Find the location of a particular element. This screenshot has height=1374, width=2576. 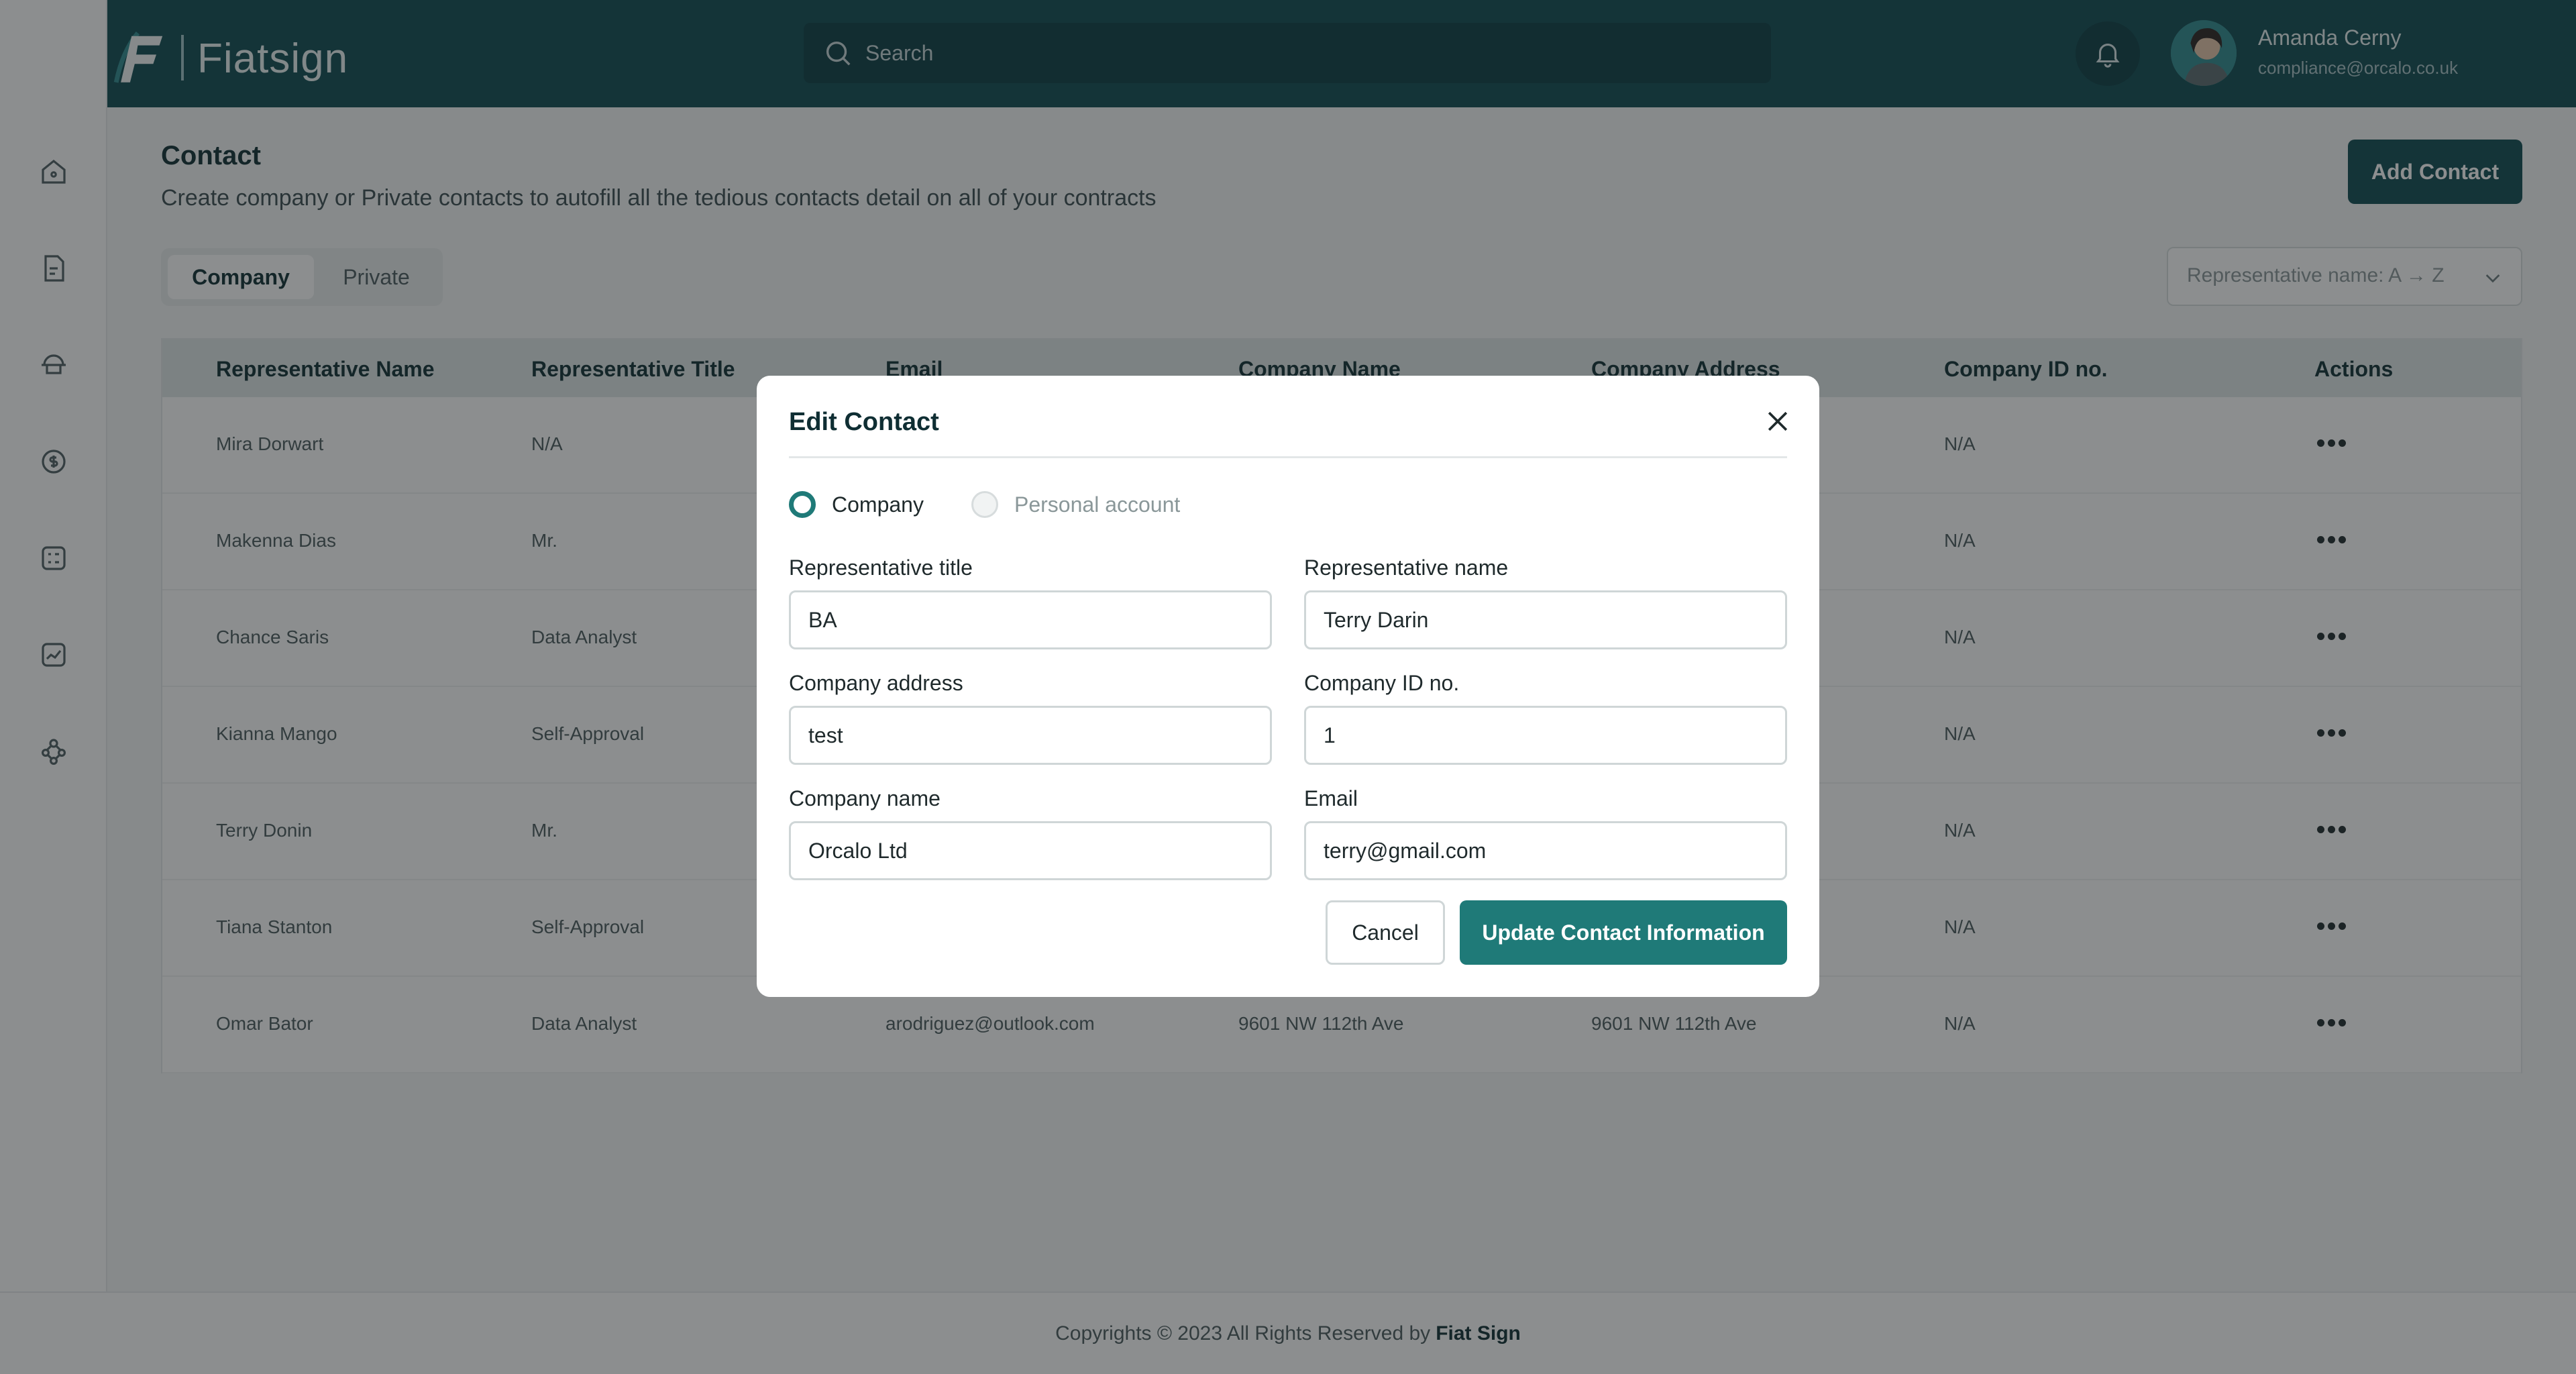

radio-unchecked-indicator is located at coordinates (984, 505).